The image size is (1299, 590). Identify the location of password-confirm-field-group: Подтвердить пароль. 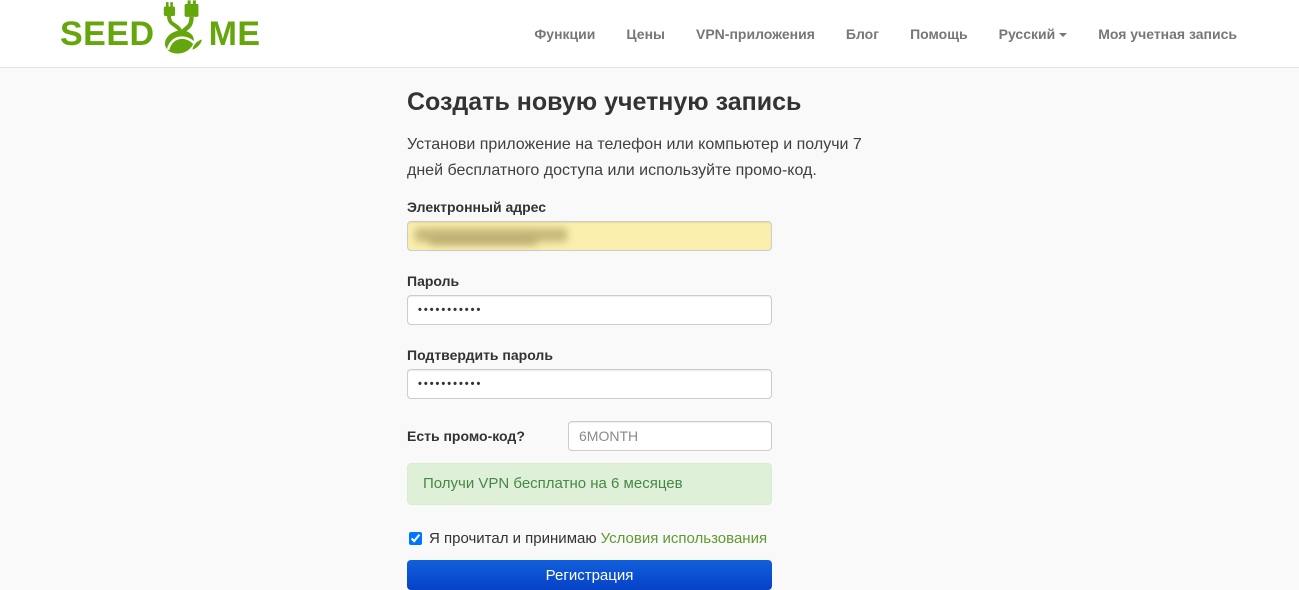
(589, 373).